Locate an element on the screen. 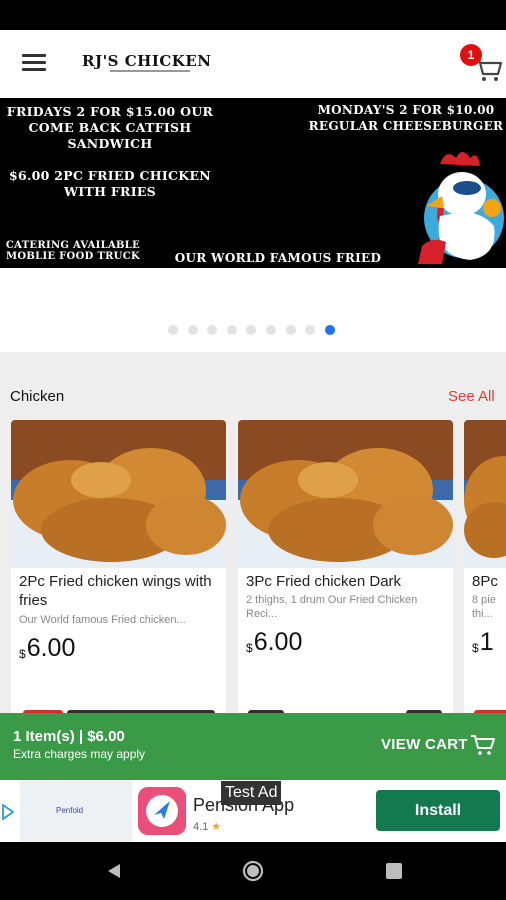 The image size is (506, 900). carousel-dot-active is located at coordinates (329, 330).